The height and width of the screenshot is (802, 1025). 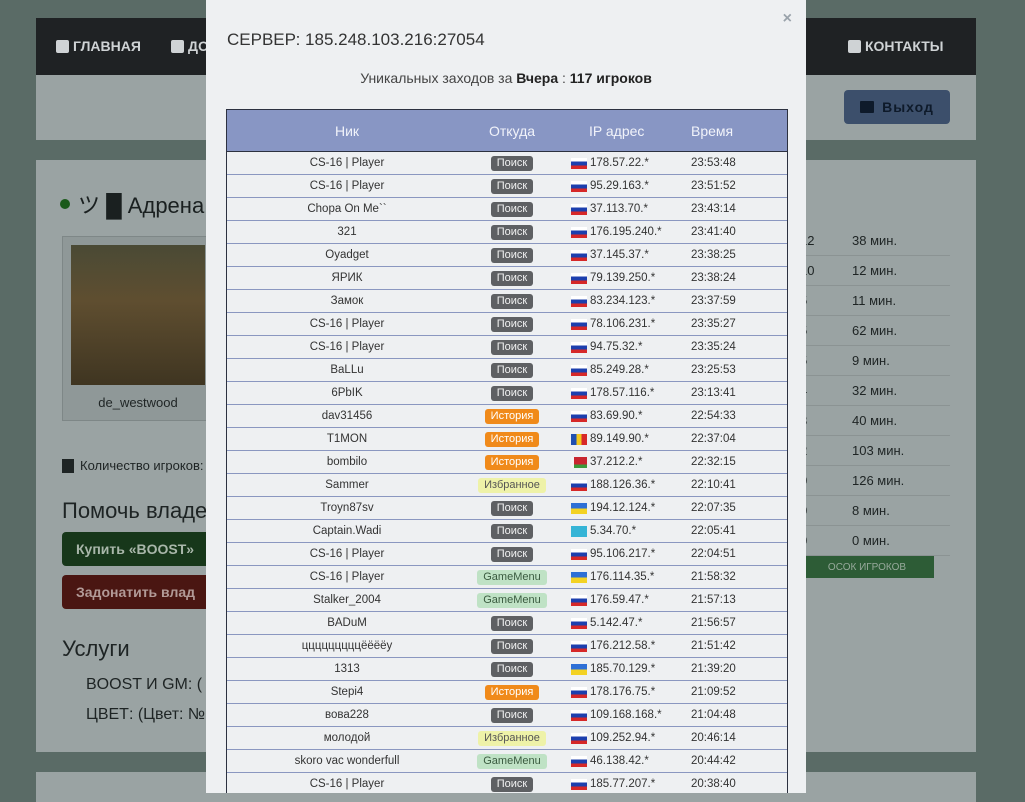 What do you see at coordinates (622, 209) in the screenshot?
I see `ip-cell: 37.113.70.*` at bounding box center [622, 209].